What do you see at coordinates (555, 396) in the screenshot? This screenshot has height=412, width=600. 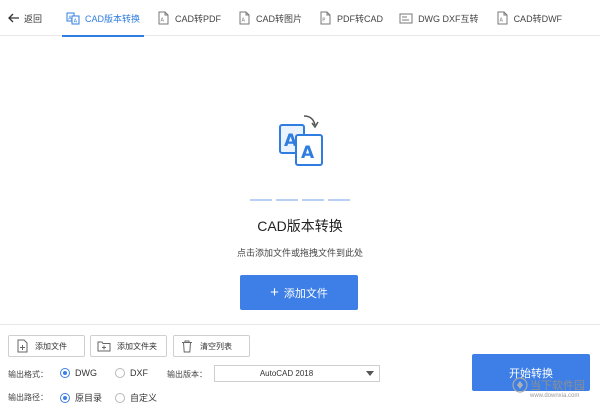 I see `watermark-url: www.downxia.com` at bounding box center [555, 396].